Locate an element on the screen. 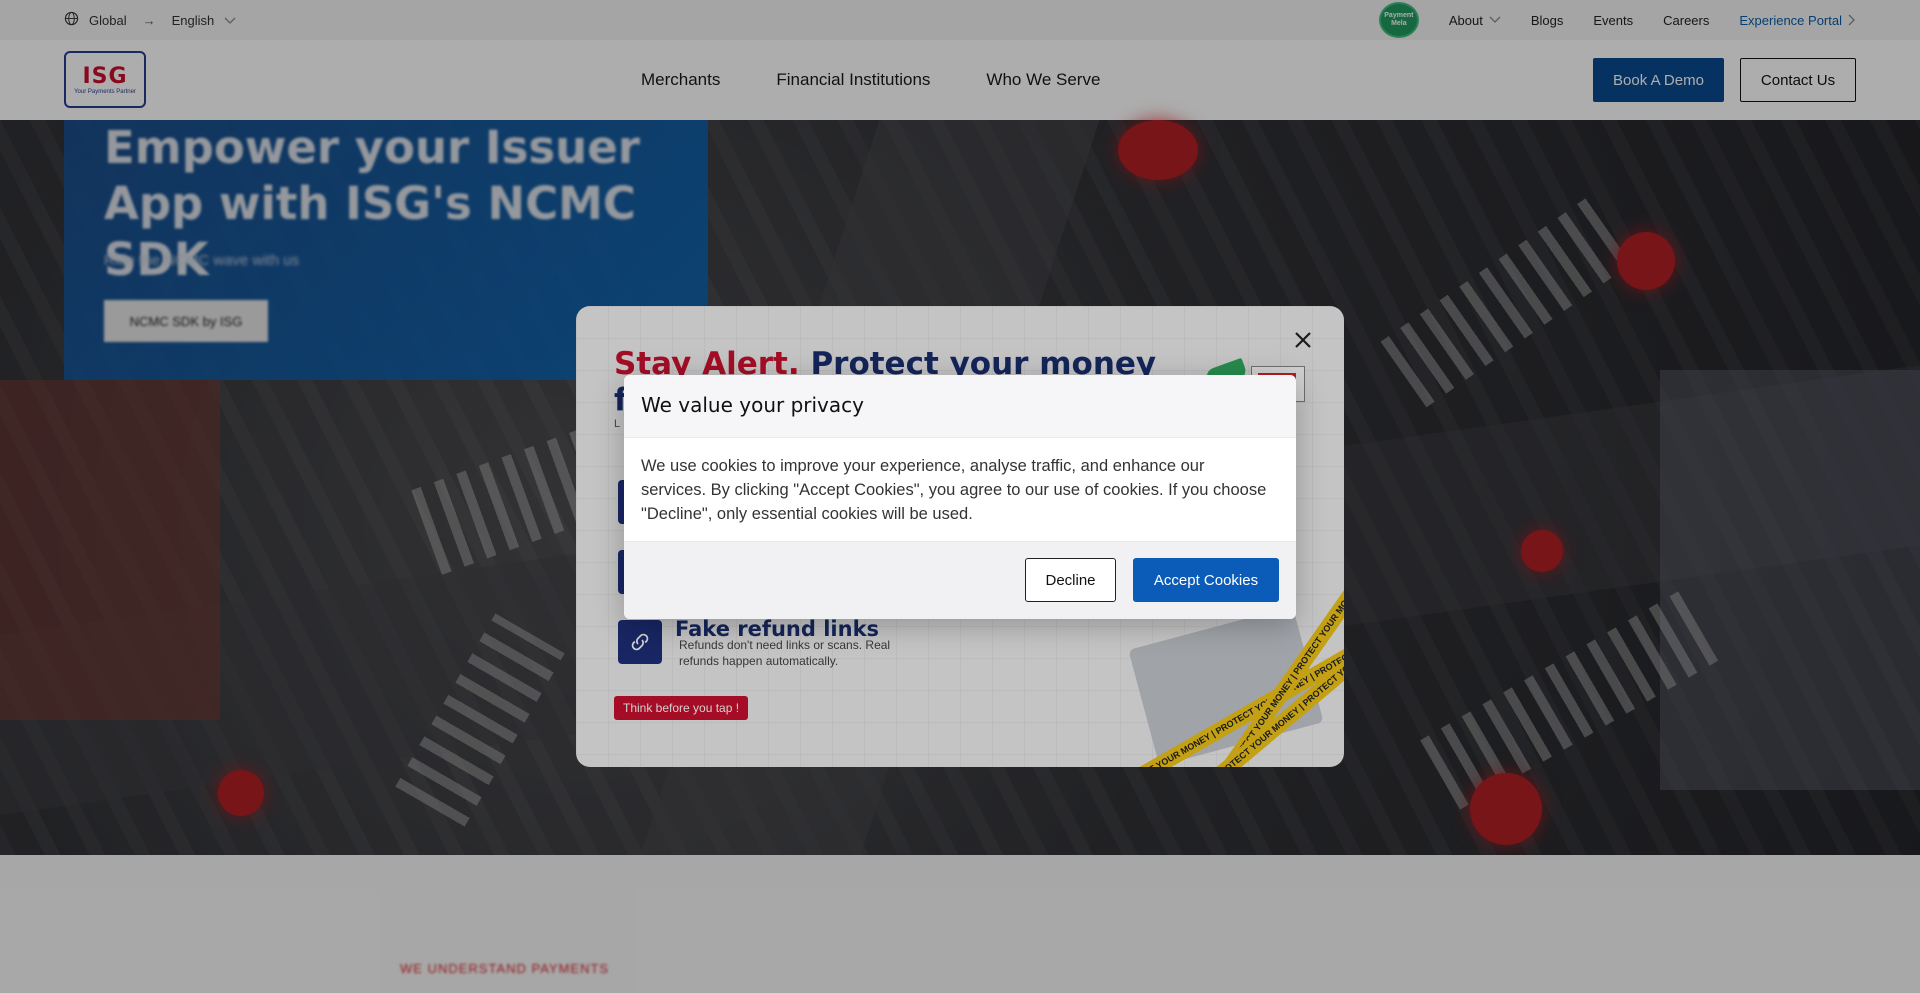 This screenshot has height=993, width=1920. decline-cookies-button: Decline is located at coordinates (1070, 580).